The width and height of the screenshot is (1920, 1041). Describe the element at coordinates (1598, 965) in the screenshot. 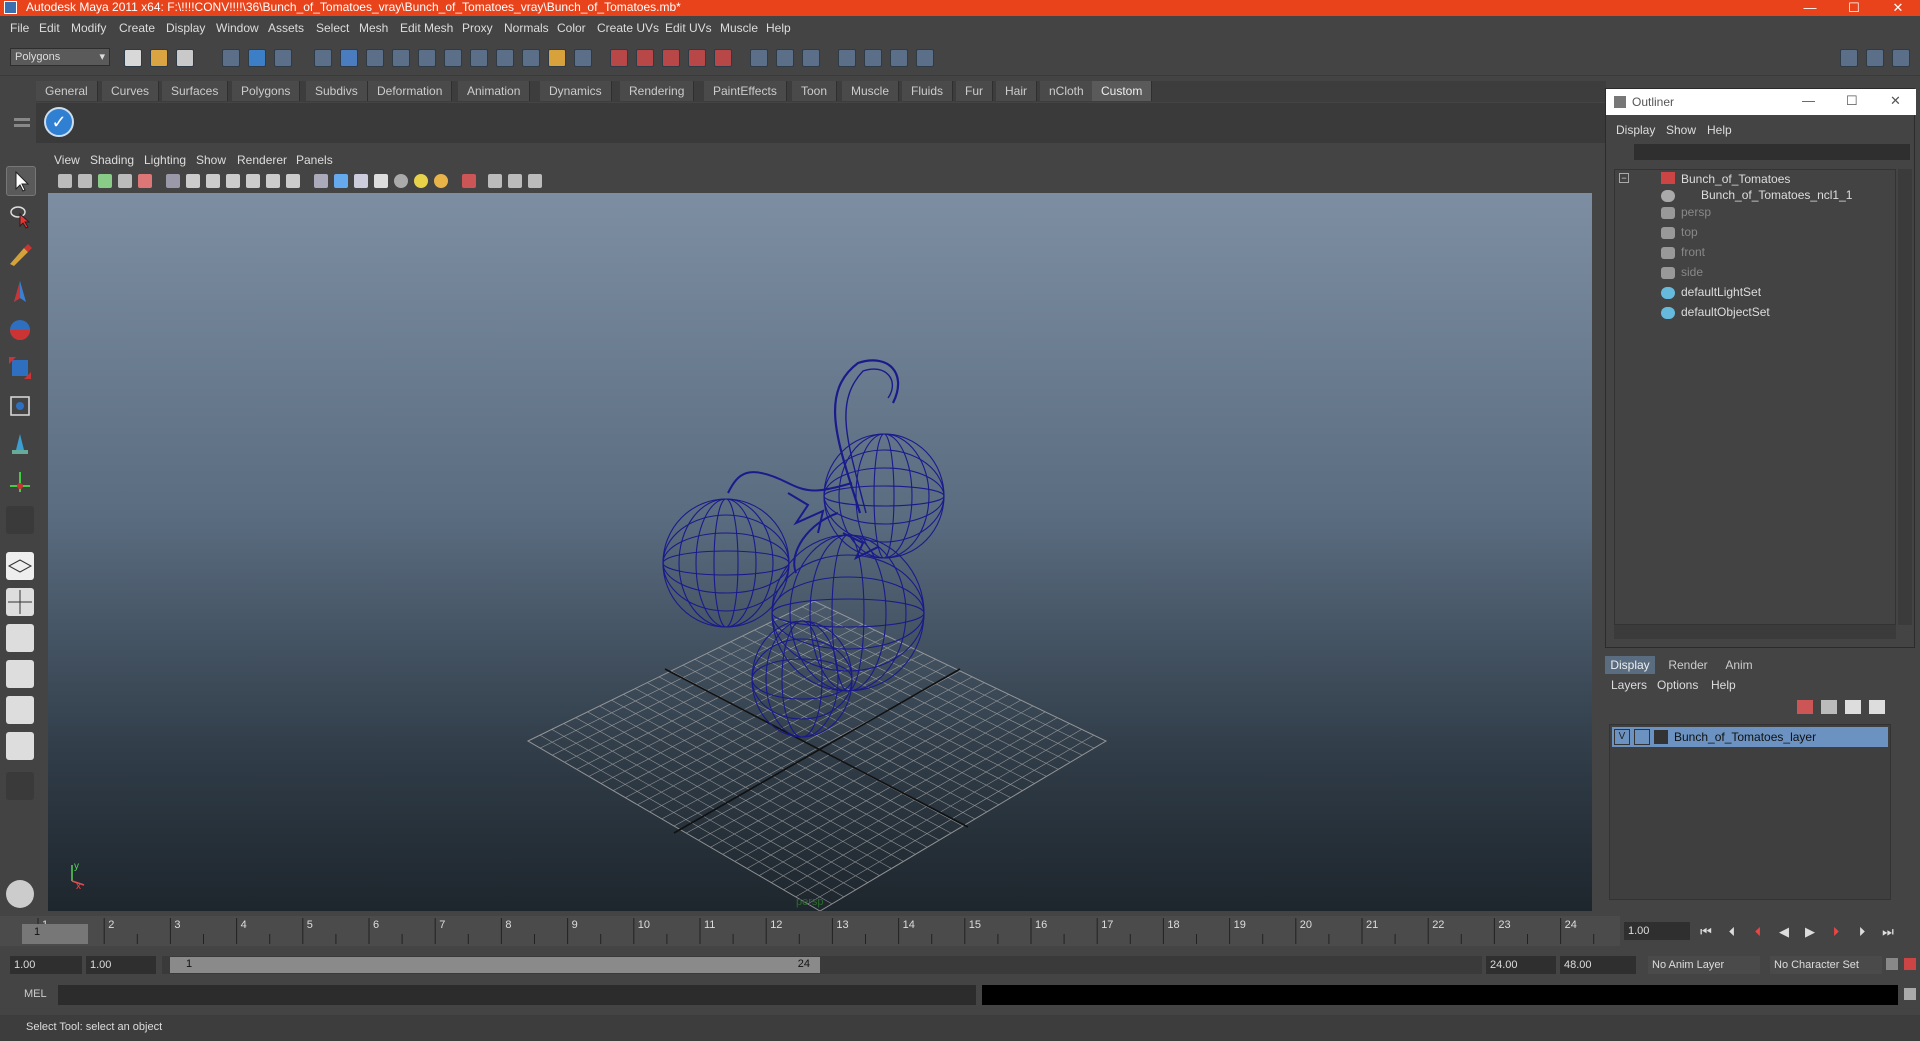

I see `animation-end-field: 48.00` at that location.